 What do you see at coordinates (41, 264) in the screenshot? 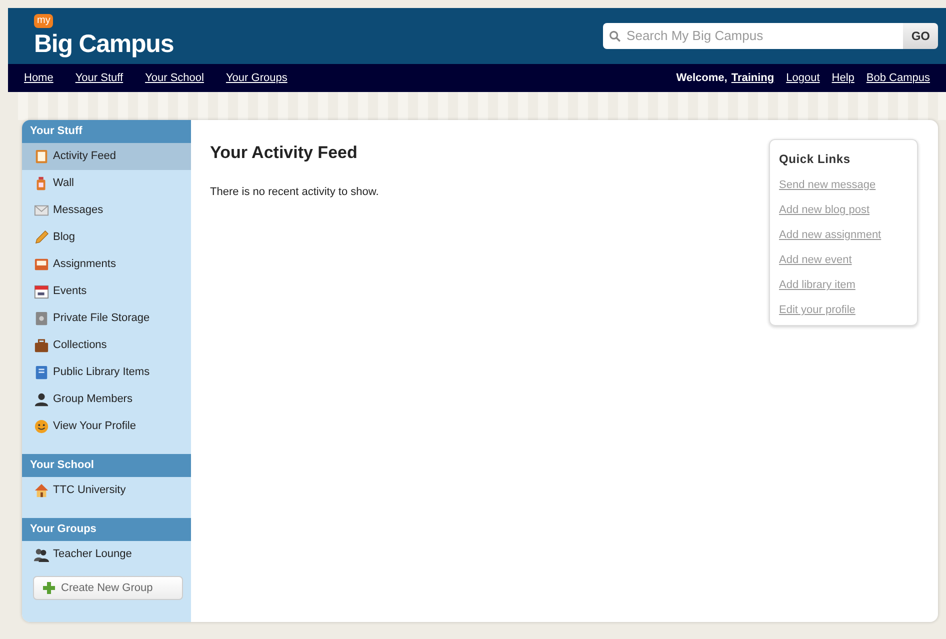
I see `inbox-icon` at bounding box center [41, 264].